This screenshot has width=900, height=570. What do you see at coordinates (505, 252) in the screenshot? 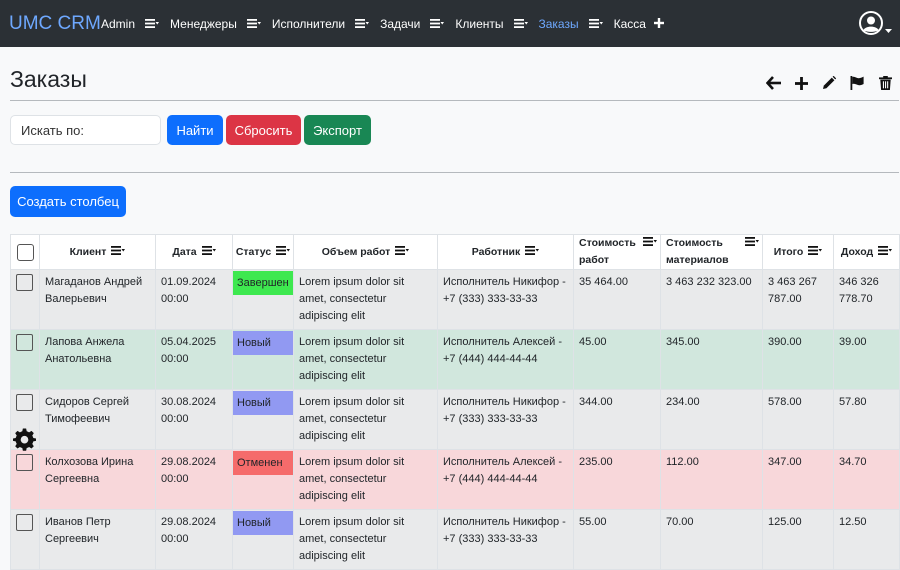
I see `col-header-worker: Работник` at bounding box center [505, 252].